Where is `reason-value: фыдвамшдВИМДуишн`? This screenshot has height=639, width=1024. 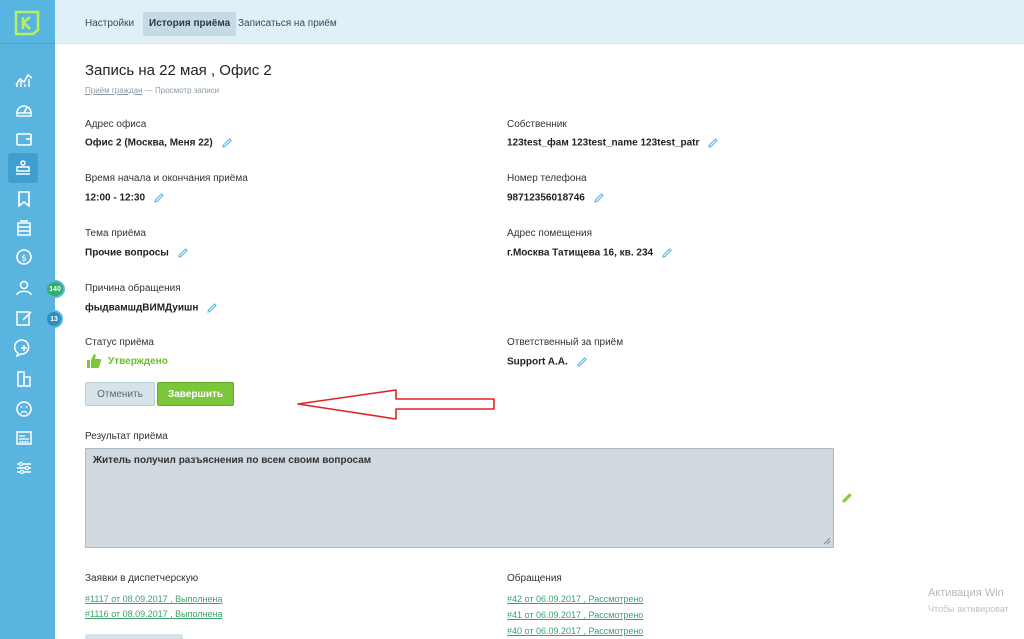
reason-value: фыдвамшдВИМДуишн is located at coordinates (151, 308).